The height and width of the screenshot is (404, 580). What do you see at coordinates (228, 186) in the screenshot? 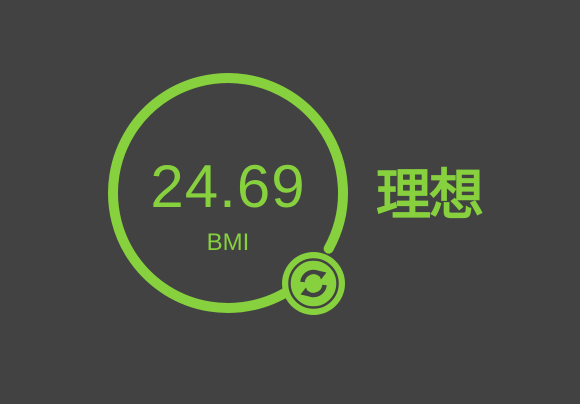
I see `bmi-value: 24.69` at bounding box center [228, 186].